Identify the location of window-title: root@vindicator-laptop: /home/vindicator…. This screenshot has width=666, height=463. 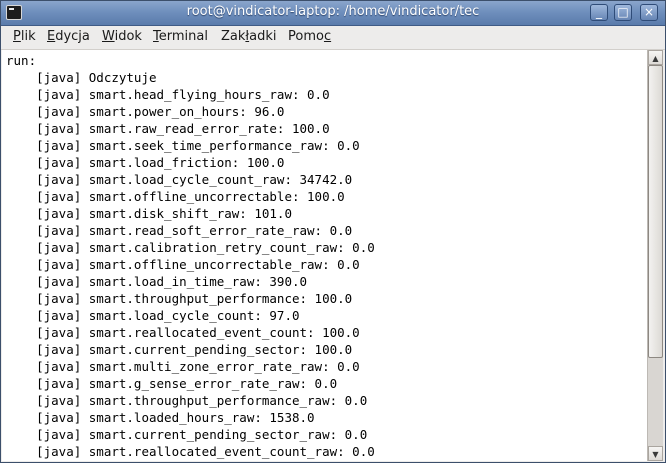
(333, 11).